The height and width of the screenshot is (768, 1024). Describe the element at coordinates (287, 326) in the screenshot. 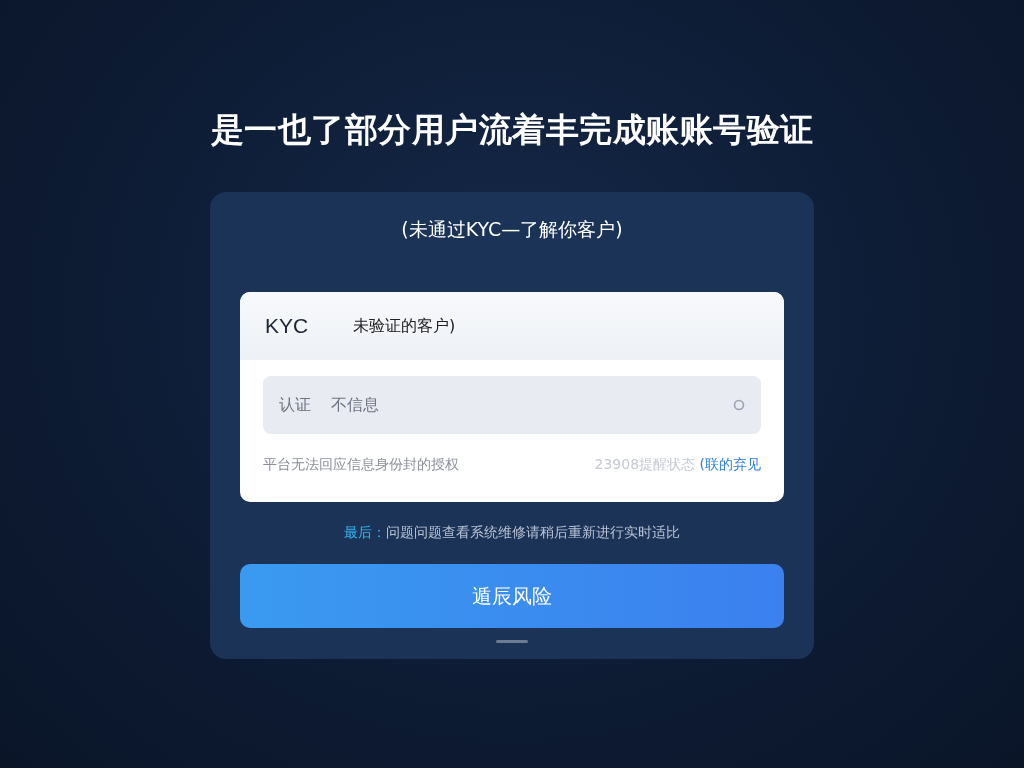

I see `kyc-label: KYC` at that location.